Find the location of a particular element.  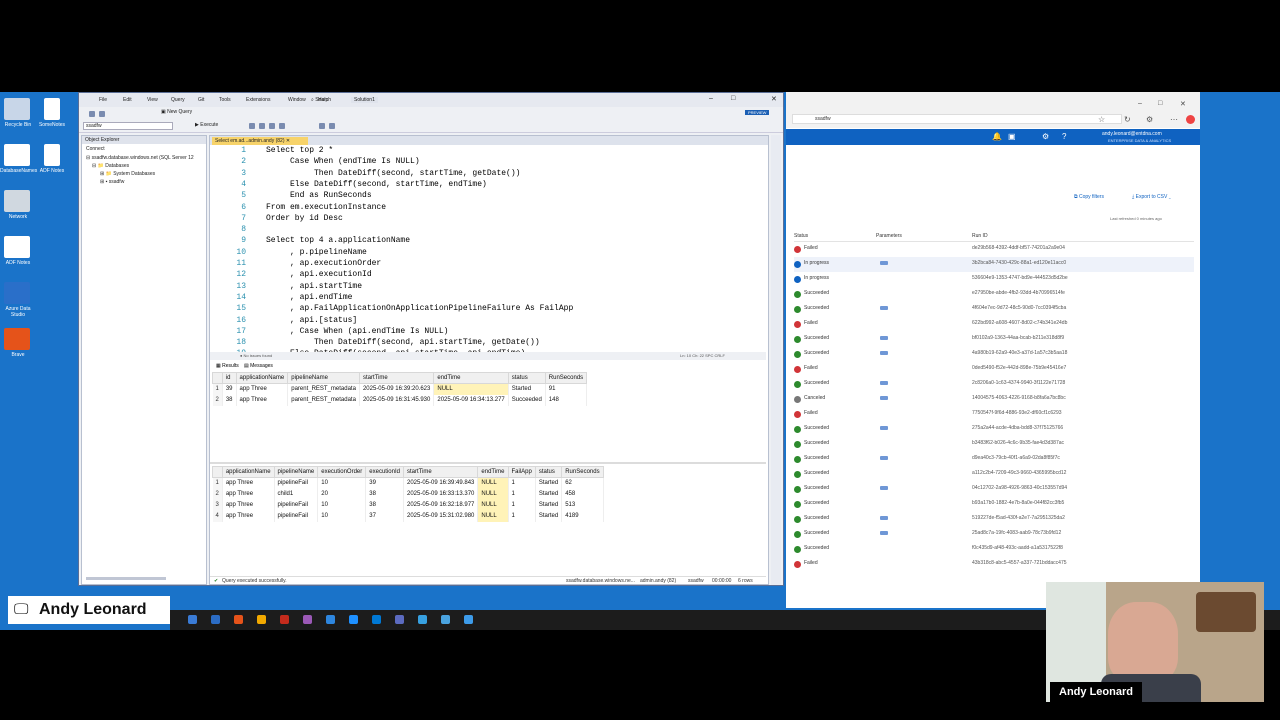

code-line: Select top 2 * is located at coordinates (299, 150).